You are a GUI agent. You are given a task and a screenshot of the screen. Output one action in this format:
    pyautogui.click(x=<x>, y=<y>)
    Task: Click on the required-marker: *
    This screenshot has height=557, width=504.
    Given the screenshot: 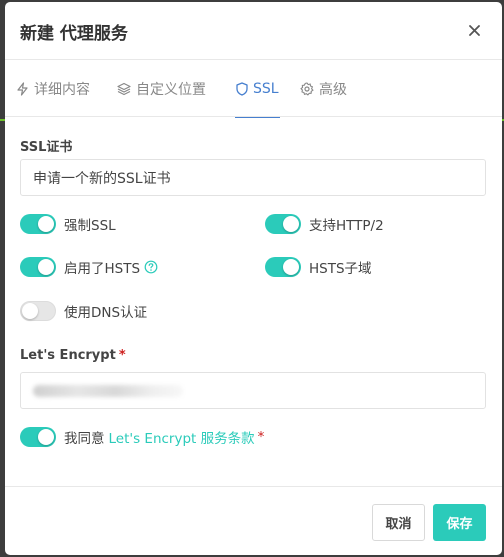 What is the action you would take?
    pyautogui.click(x=122, y=355)
    